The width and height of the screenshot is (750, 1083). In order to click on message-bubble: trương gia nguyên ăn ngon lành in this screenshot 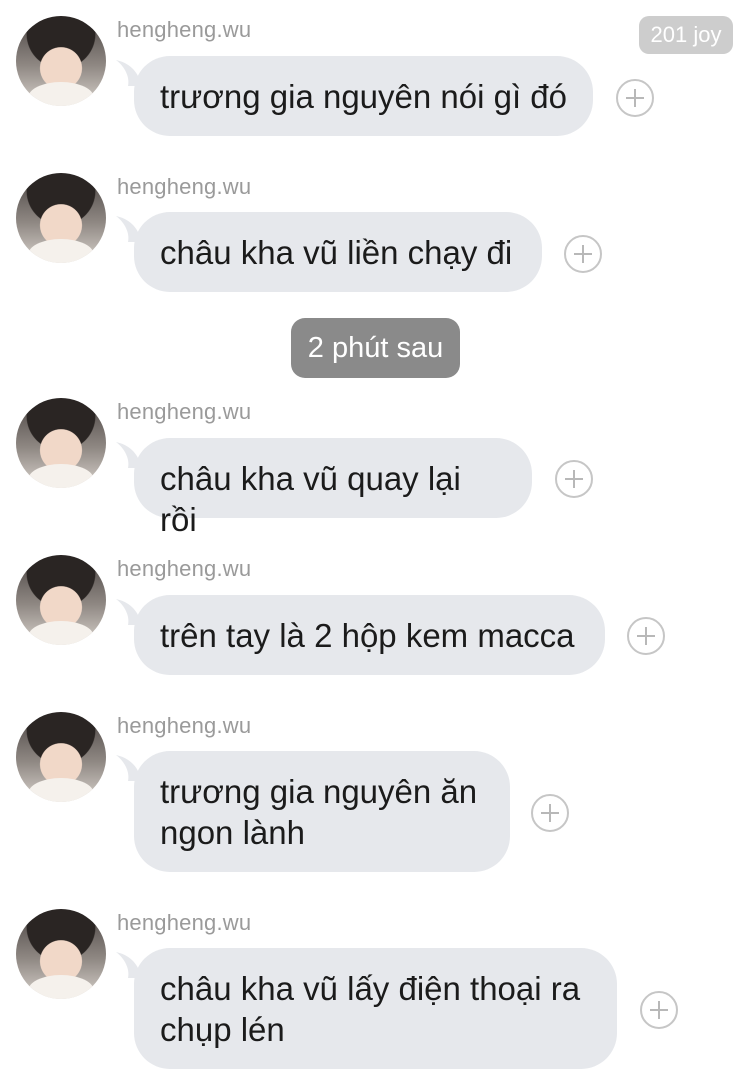, I will do `click(313, 811)`.